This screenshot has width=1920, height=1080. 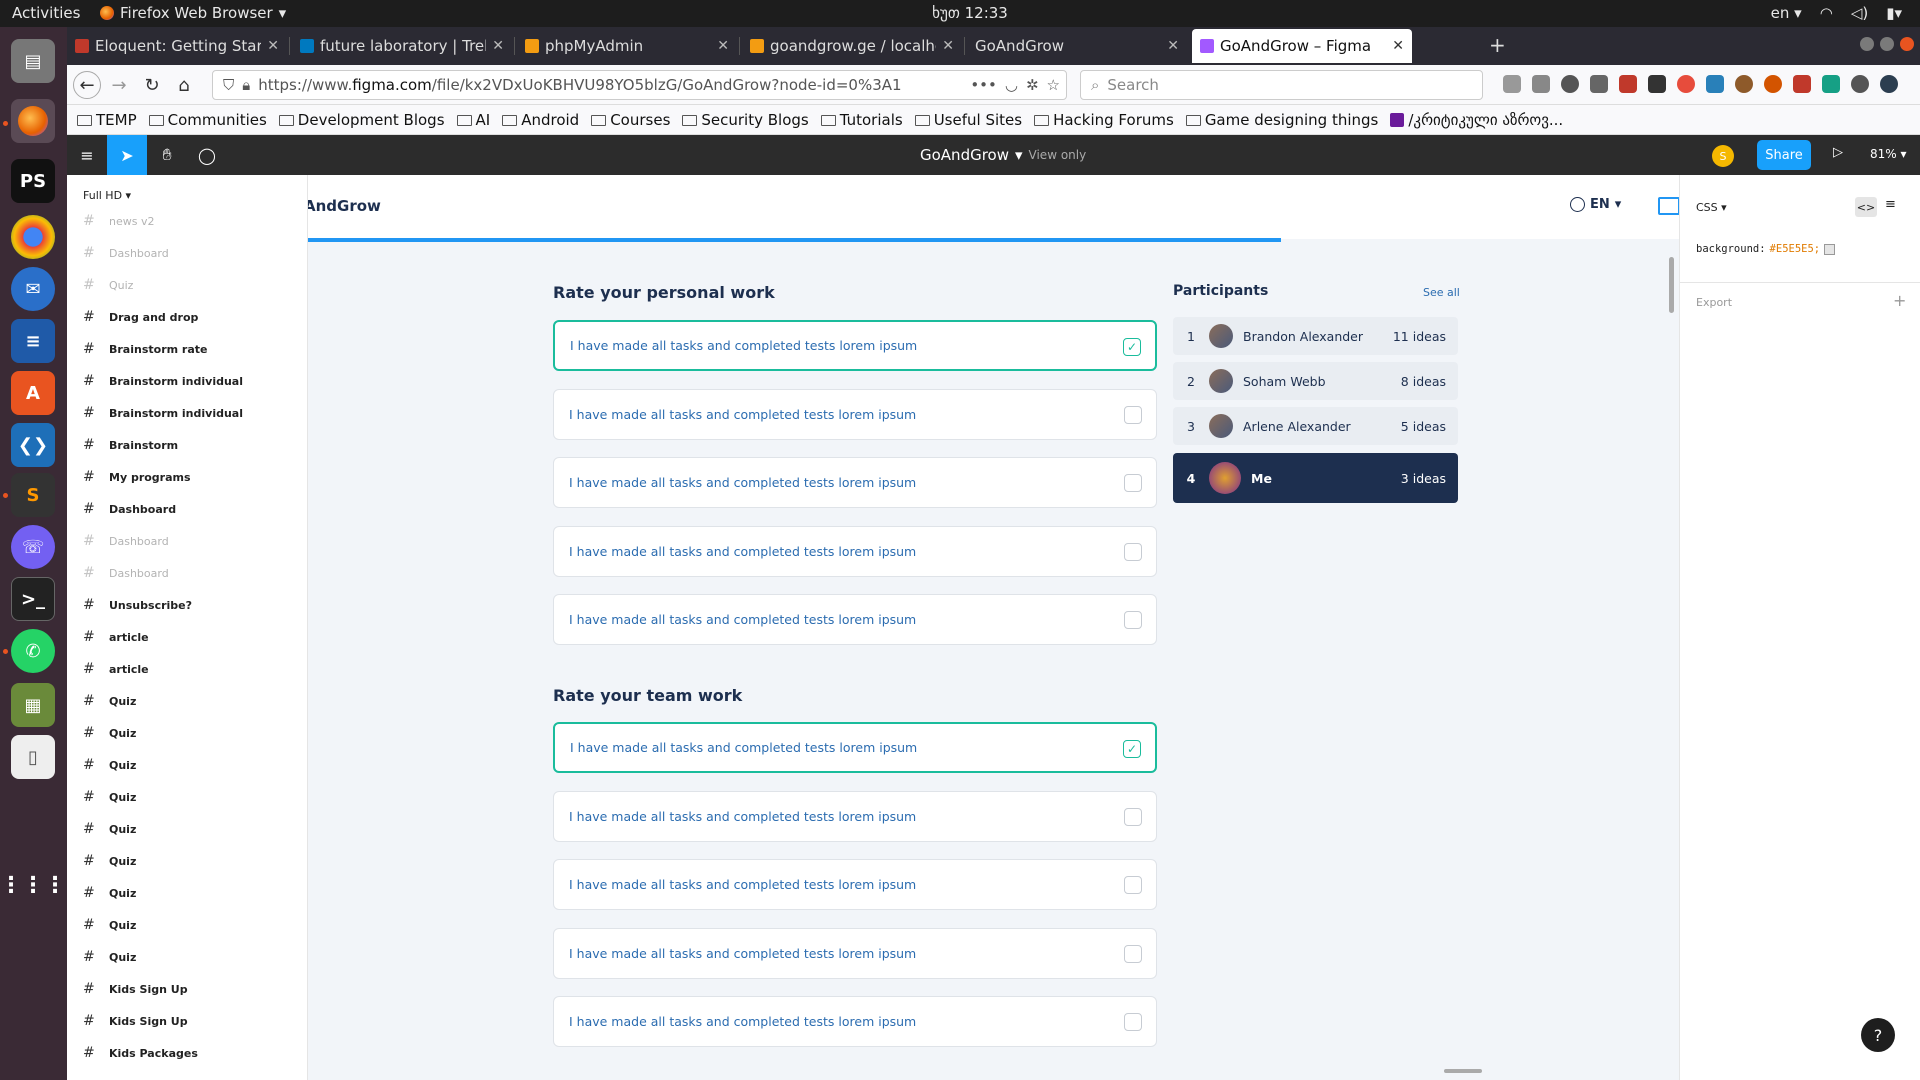 What do you see at coordinates (33, 757) in the screenshot?
I see `text-editor-icon: ▯` at bounding box center [33, 757].